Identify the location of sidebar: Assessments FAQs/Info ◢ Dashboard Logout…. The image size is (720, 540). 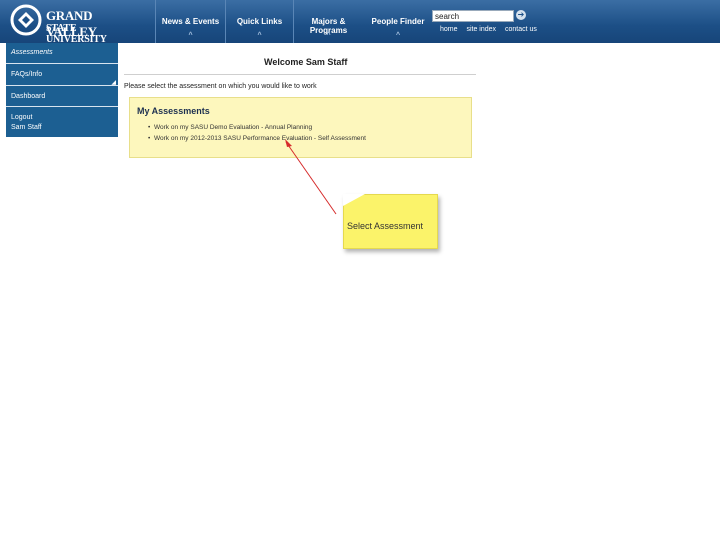
(62, 90).